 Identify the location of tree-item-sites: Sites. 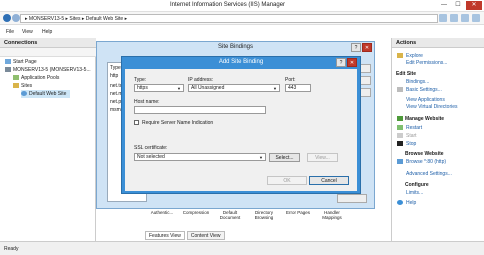
(22, 86).